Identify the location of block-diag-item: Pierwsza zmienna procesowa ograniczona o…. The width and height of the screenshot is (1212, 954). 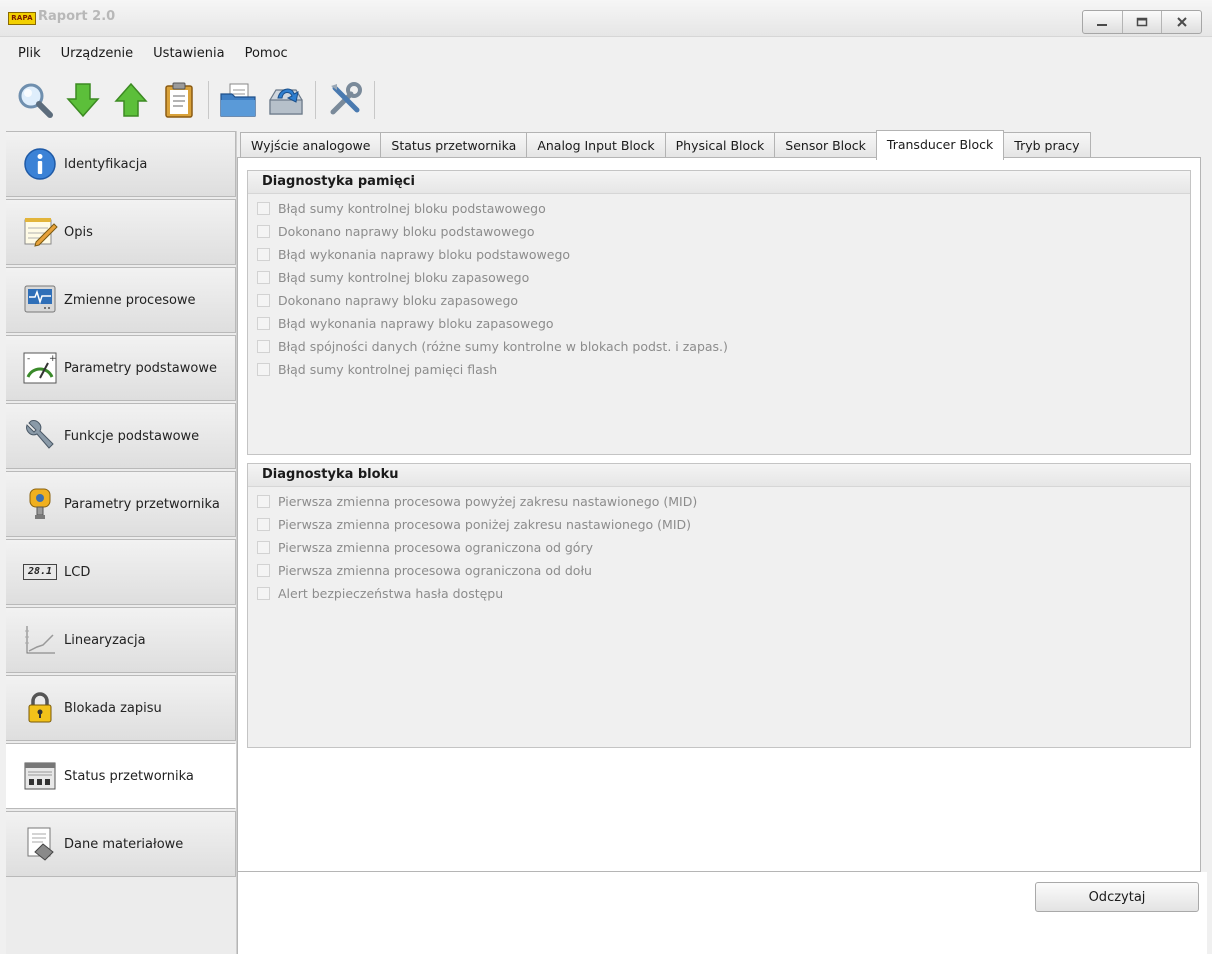
(719, 570).